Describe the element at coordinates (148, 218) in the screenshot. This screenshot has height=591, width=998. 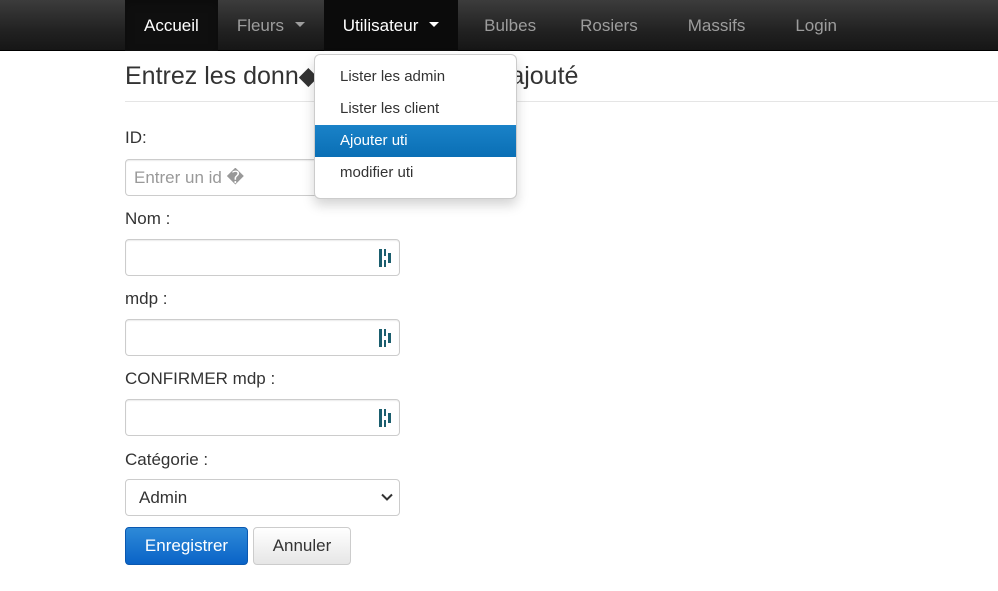
I see `nom-label: Nom :` at that location.